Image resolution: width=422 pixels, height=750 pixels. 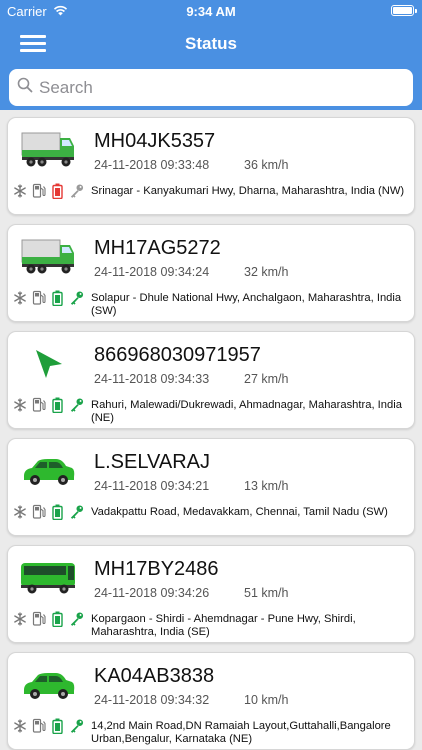 I want to click on vehicle-speed: 36 km/h, so click(x=266, y=165).